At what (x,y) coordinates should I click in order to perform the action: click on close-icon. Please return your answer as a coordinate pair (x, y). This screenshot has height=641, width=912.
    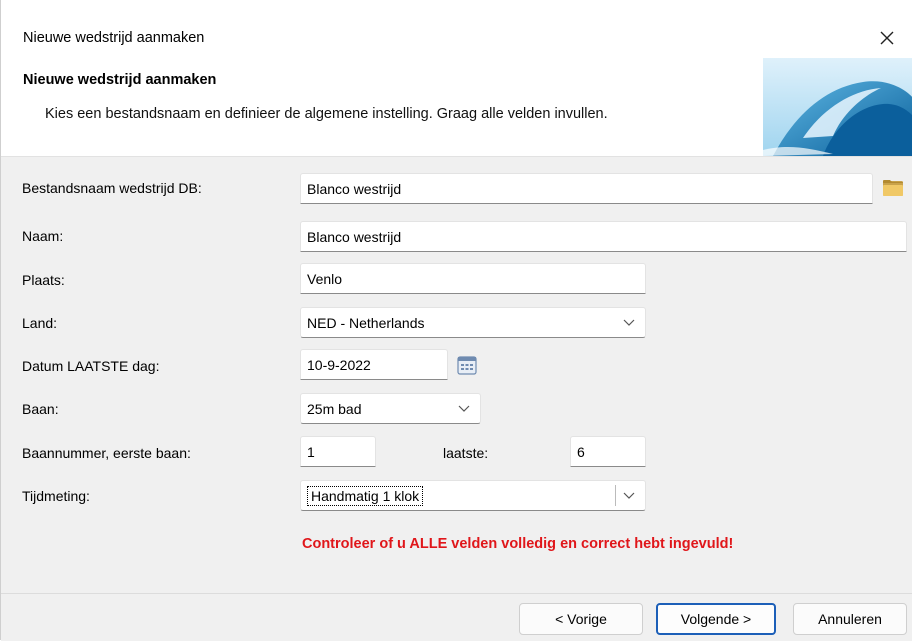
    Looking at the image, I should click on (887, 38).